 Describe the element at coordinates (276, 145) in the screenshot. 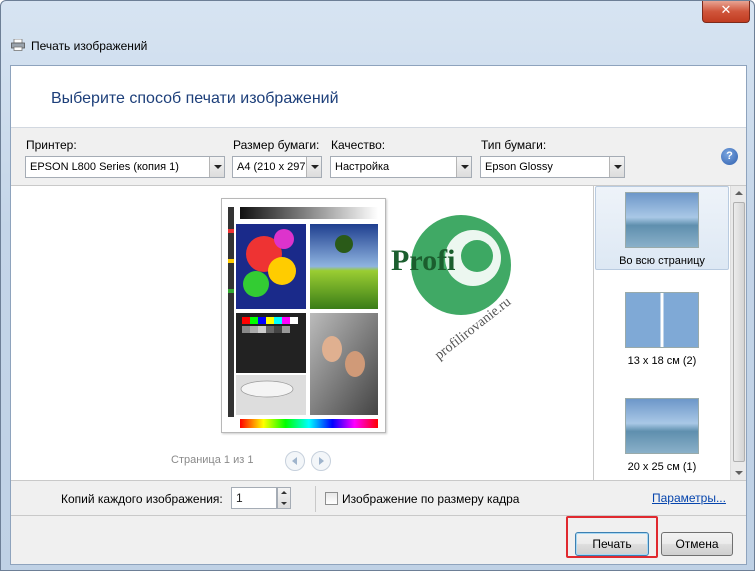

I see `paper-size-label: Размер бумаги:` at that location.